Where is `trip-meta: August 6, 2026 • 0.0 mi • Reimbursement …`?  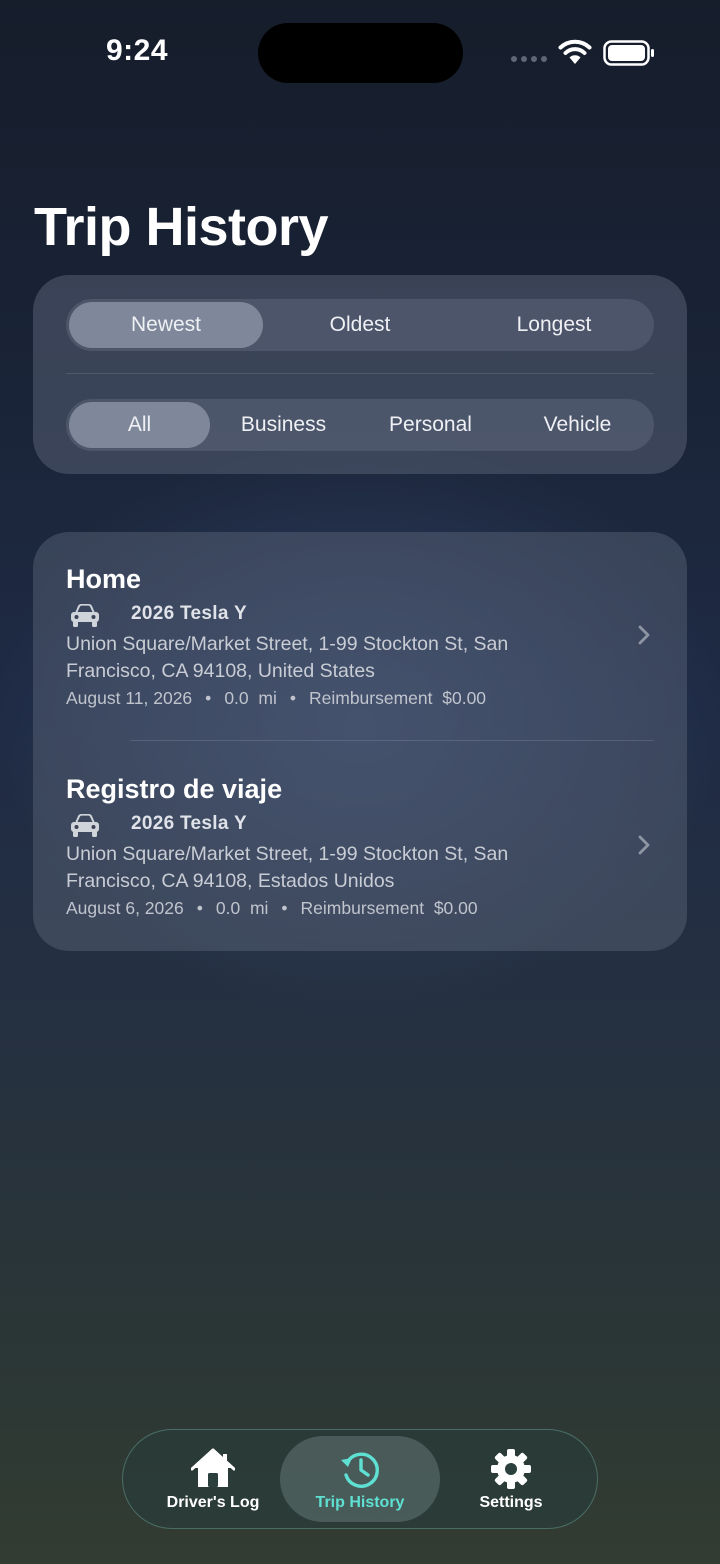
trip-meta: August 6, 2026 • 0.0 mi • Reimbursement … is located at coordinates (272, 908).